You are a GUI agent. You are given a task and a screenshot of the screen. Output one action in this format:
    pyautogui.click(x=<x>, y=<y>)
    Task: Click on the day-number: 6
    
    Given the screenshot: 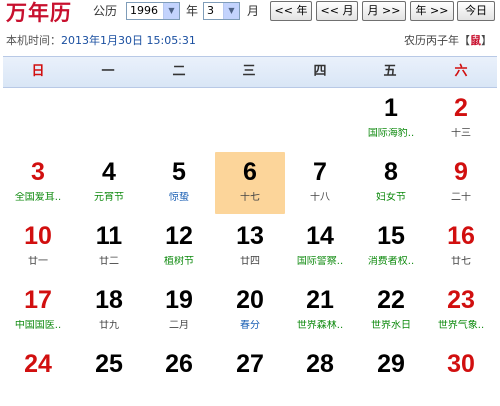 What is the action you would take?
    pyautogui.click(x=250, y=172)
    